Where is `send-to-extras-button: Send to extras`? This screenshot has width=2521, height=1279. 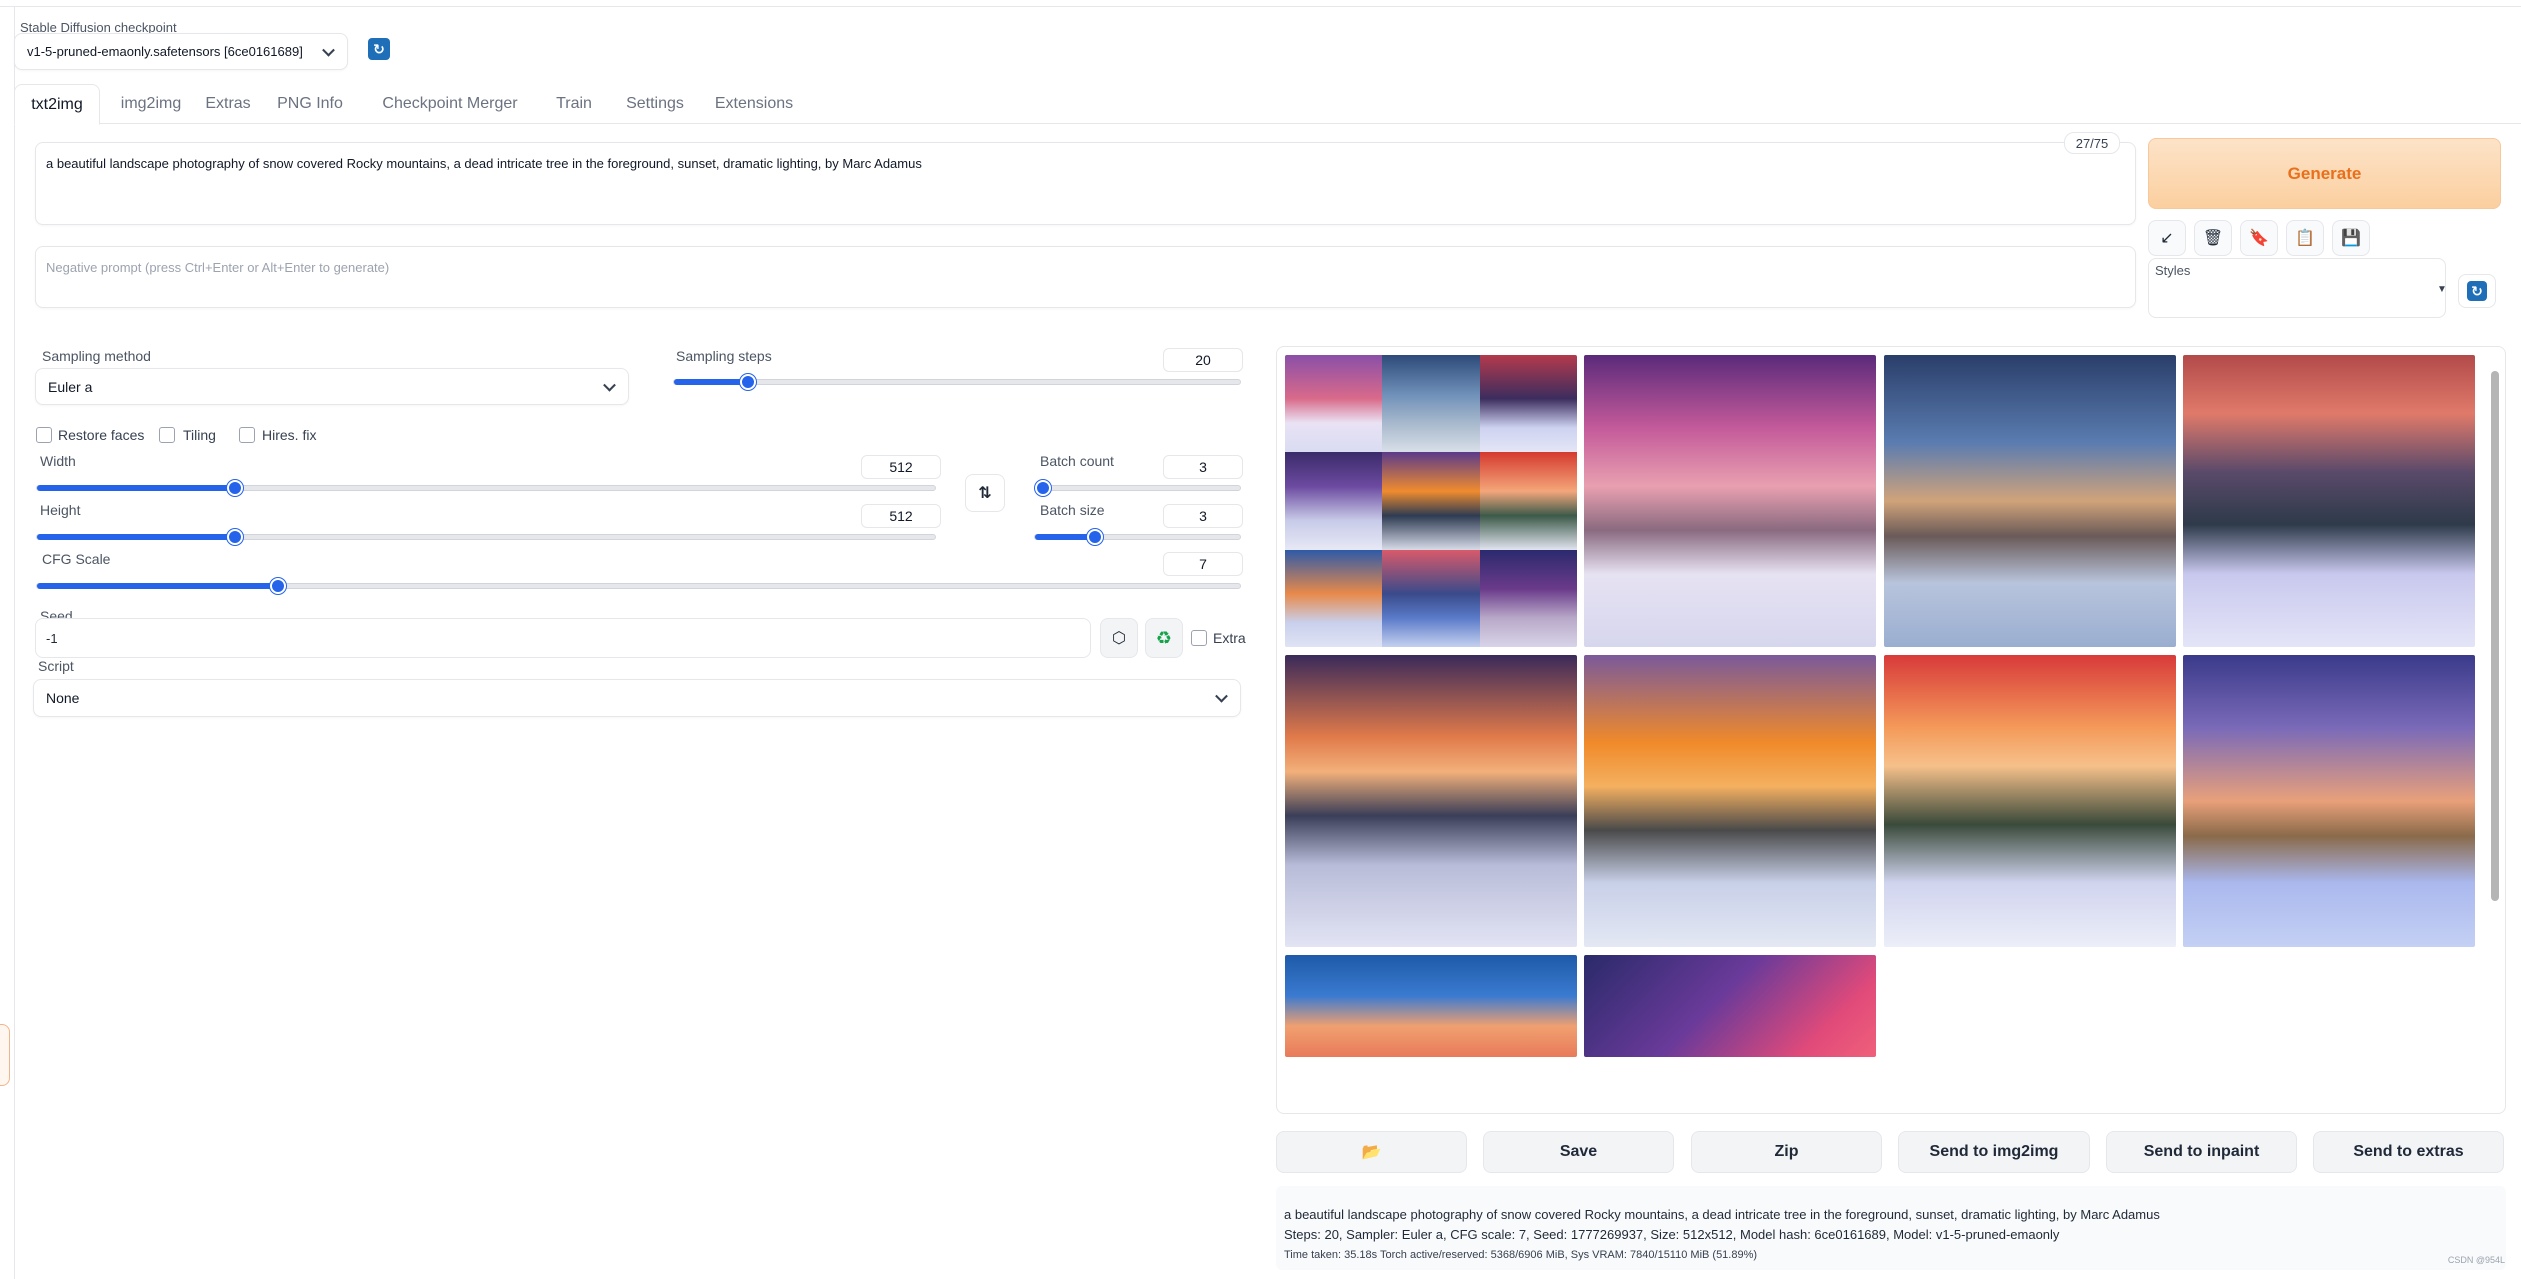 send-to-extras-button: Send to extras is located at coordinates (2408, 1152).